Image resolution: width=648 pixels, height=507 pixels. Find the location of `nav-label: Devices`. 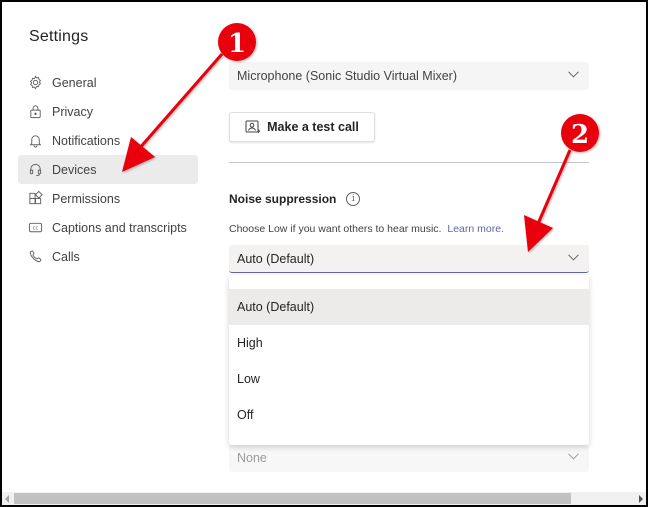

nav-label: Devices is located at coordinates (74, 169).